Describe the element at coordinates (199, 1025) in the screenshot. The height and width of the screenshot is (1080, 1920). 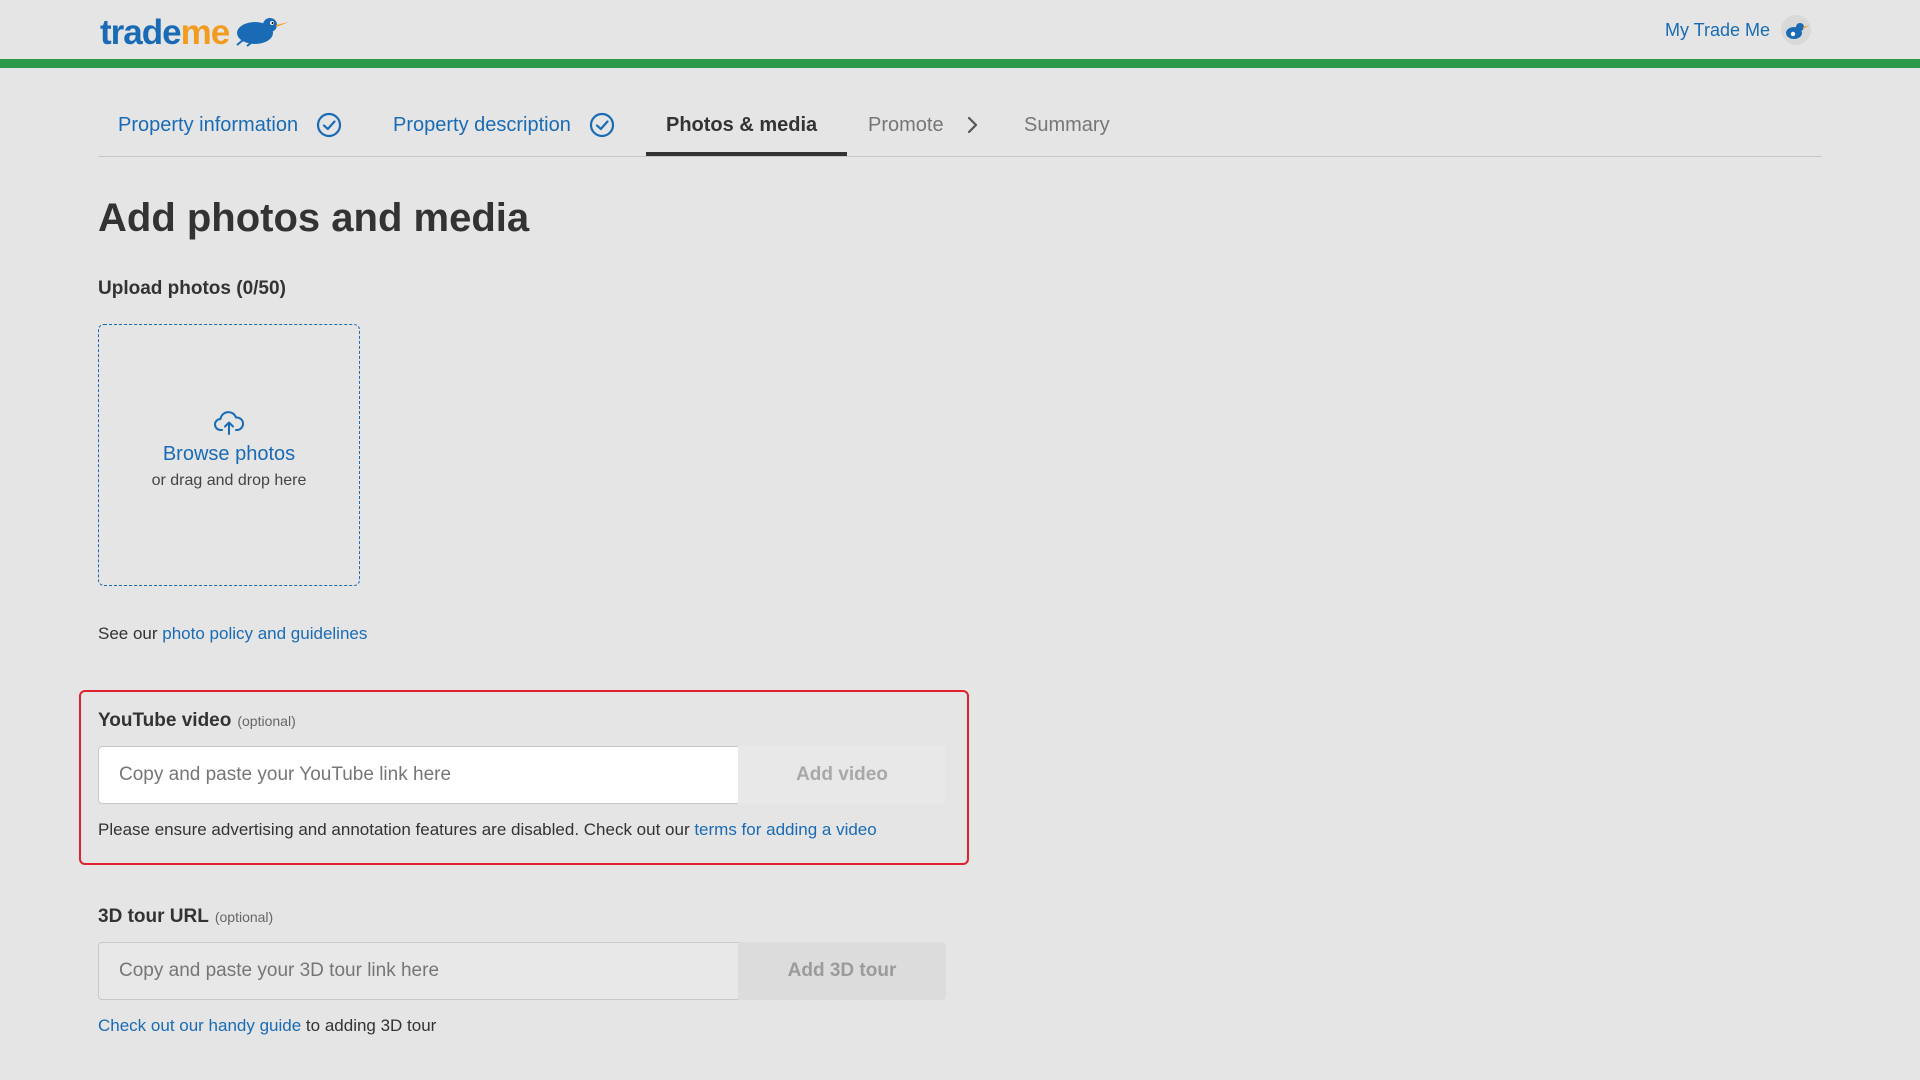
I see `handy-guide-link: Check out our handy guide` at that location.